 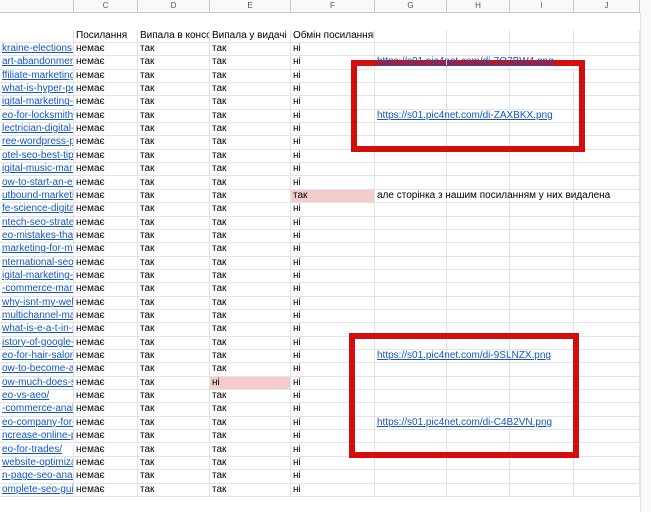 What do you see at coordinates (37, 276) in the screenshot?
I see `cell-url: igital-marketing-for-` at bounding box center [37, 276].